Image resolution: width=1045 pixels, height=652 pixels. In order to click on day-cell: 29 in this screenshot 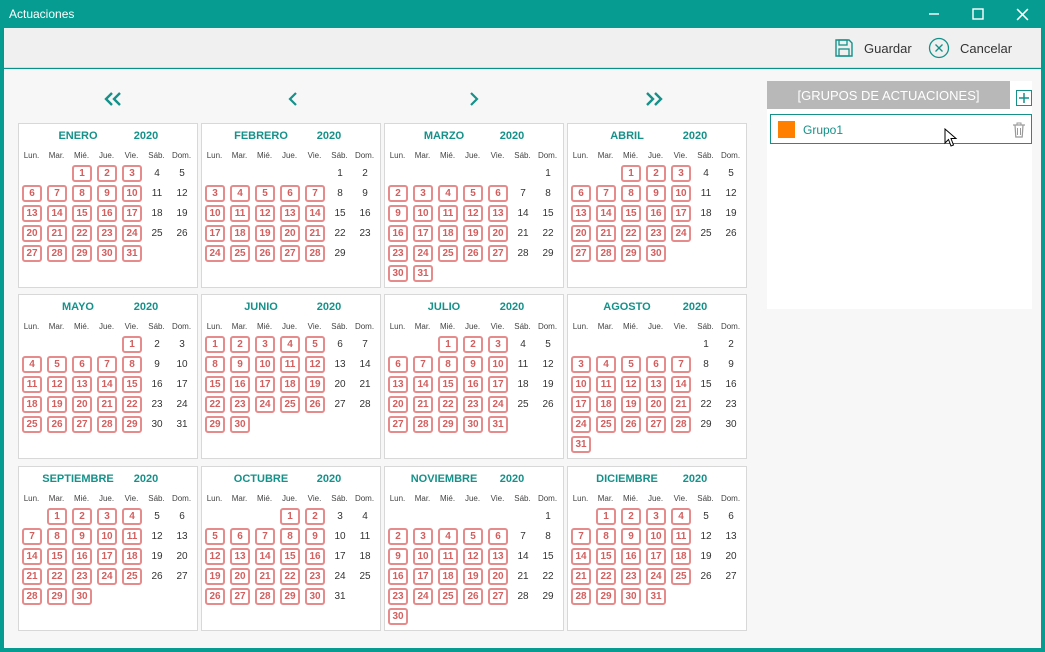, I will do `click(290, 596)`.